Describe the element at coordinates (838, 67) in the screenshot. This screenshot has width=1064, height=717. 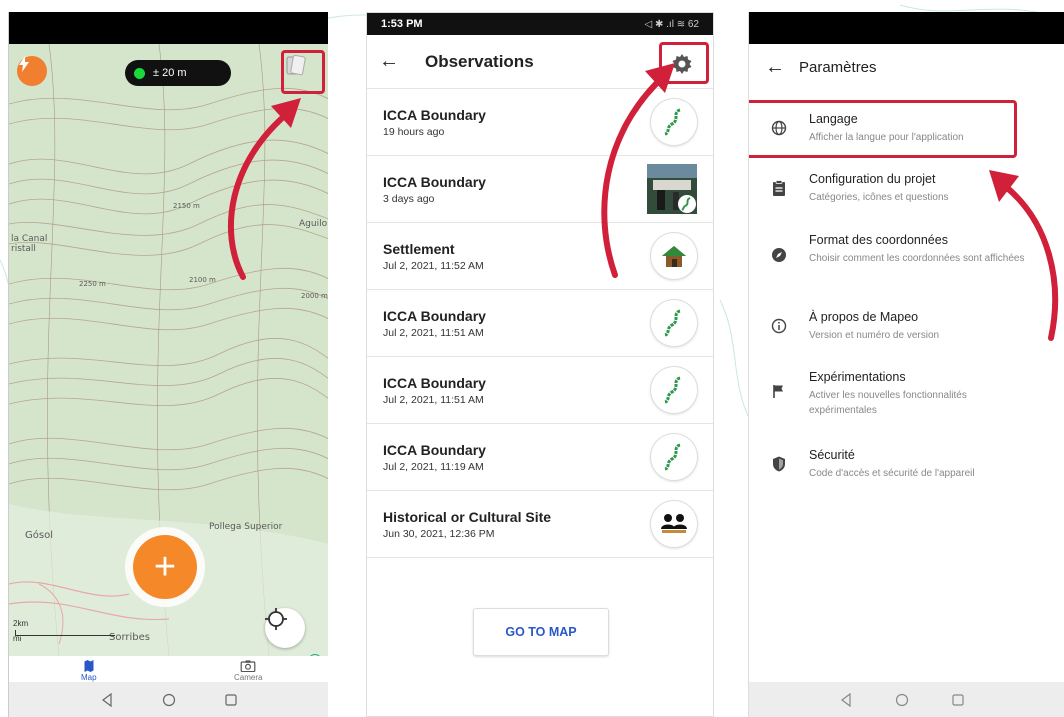
I see `page-title: Paramètres` at that location.